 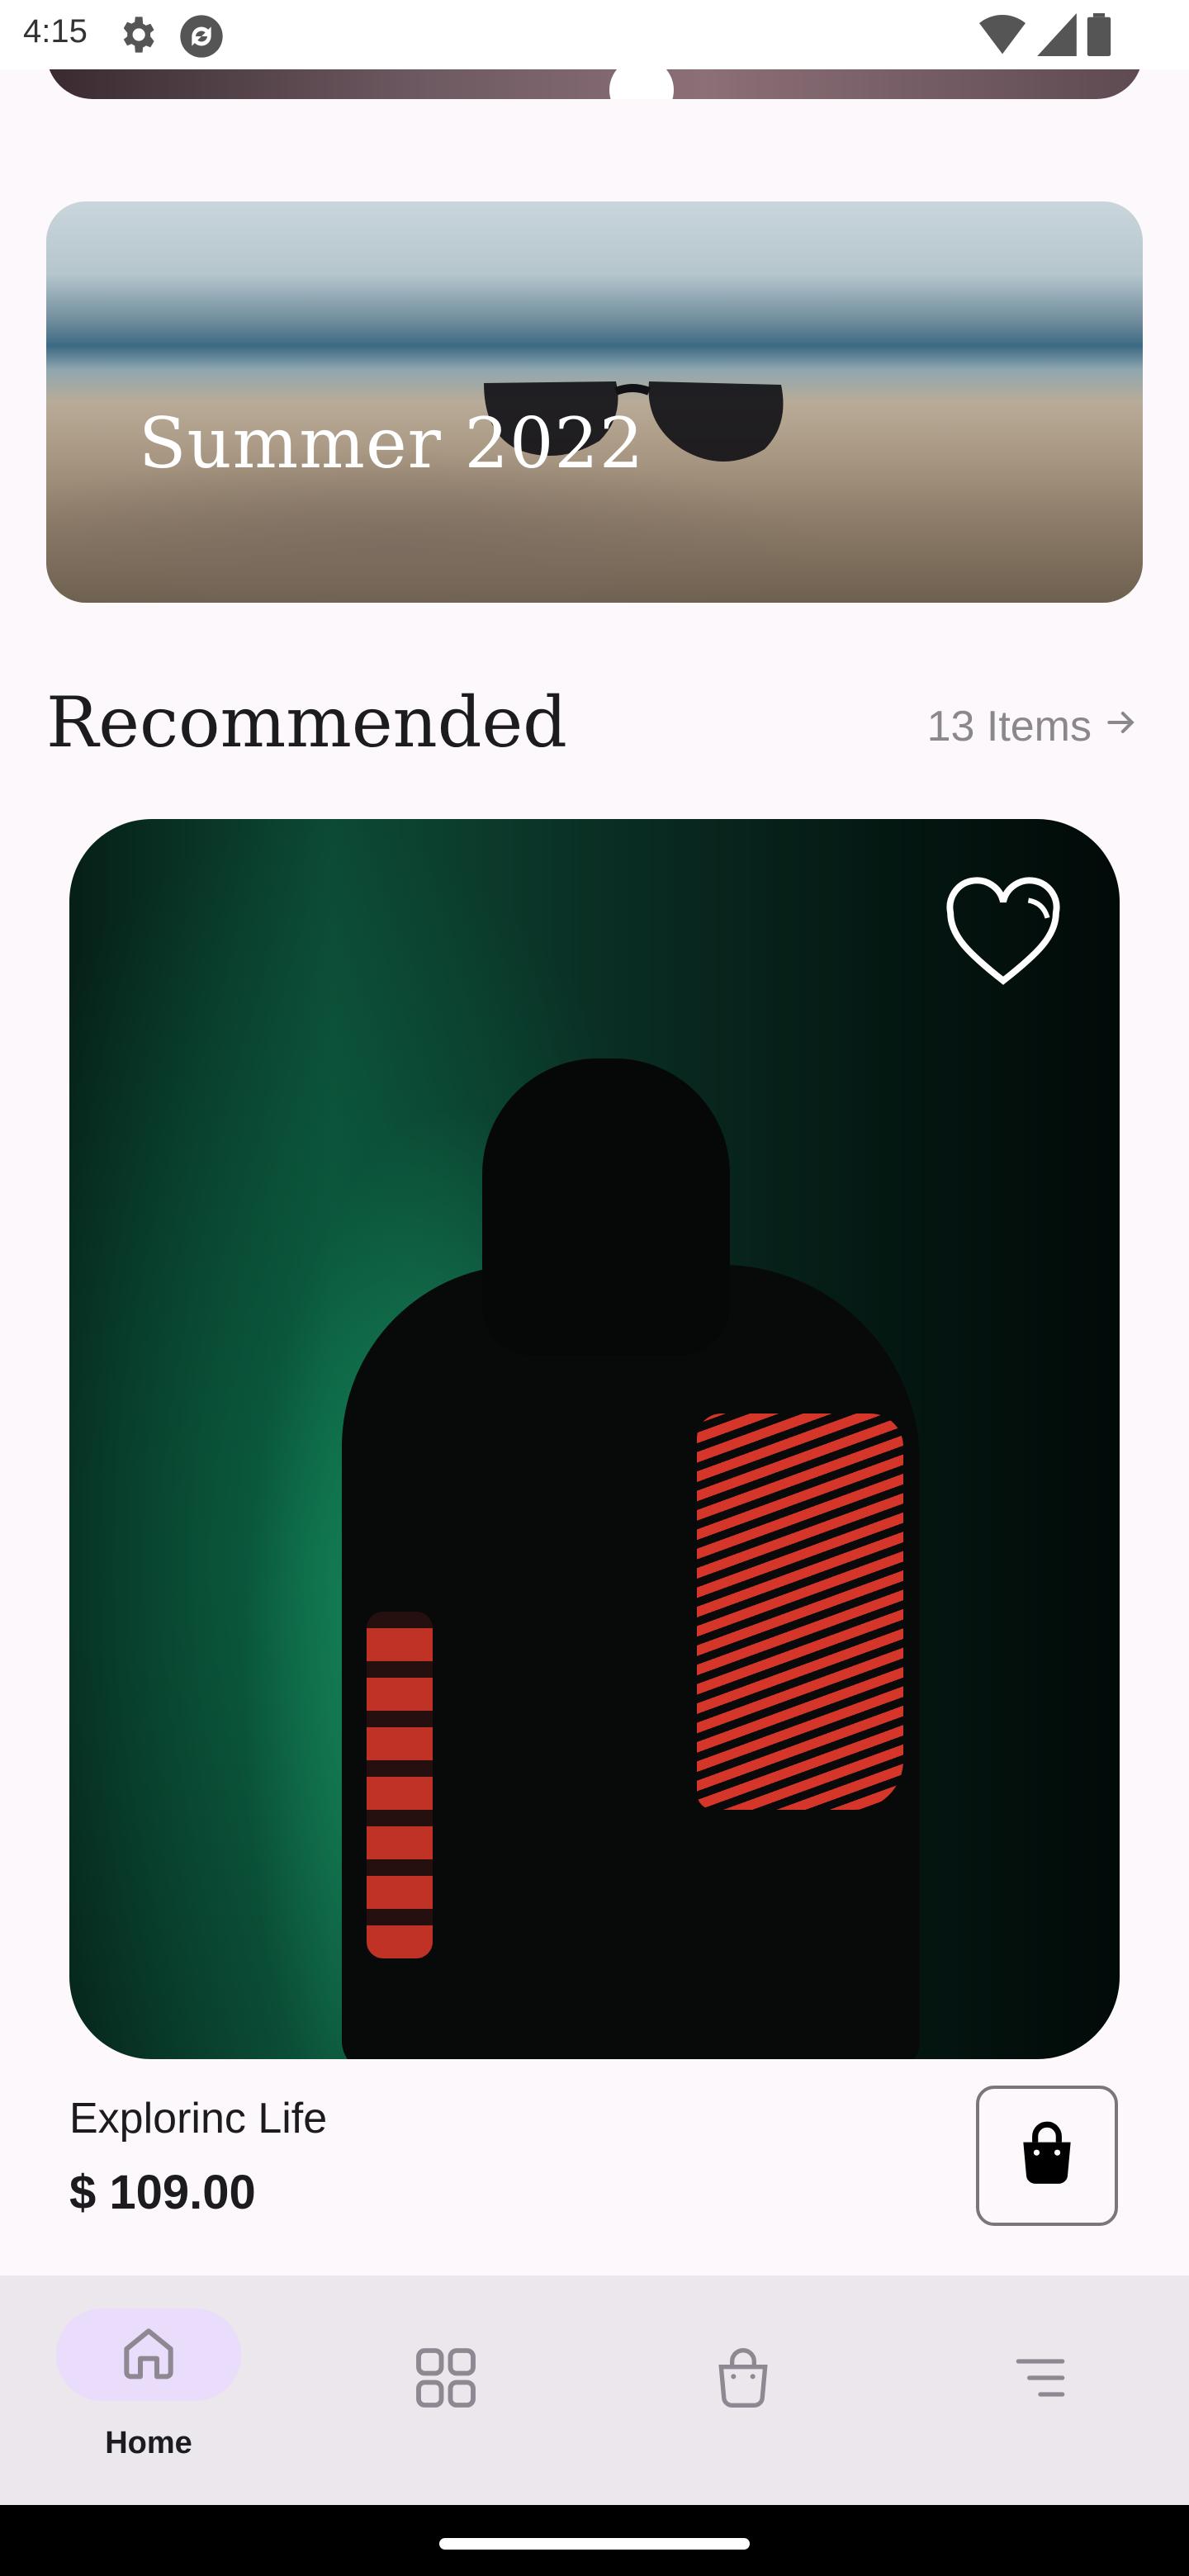 I want to click on arrow-right-icon, so click(x=1121, y=726).